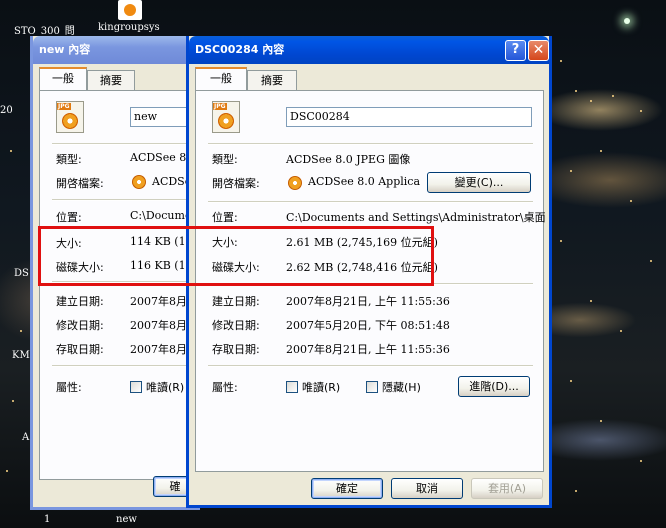  What do you see at coordinates (364, 181) in the screenshot?
I see `opens-with-value: ACDSee 8.0 Application` at bounding box center [364, 181].